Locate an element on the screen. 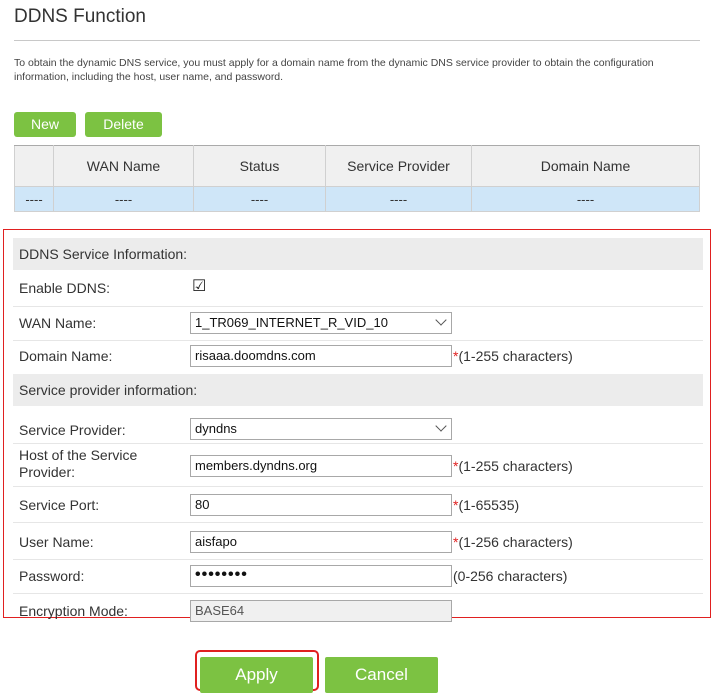 This screenshot has width=715, height=693. wan-name-value: 1_TR069_INTERNET_R_VID_10 is located at coordinates (291, 322).